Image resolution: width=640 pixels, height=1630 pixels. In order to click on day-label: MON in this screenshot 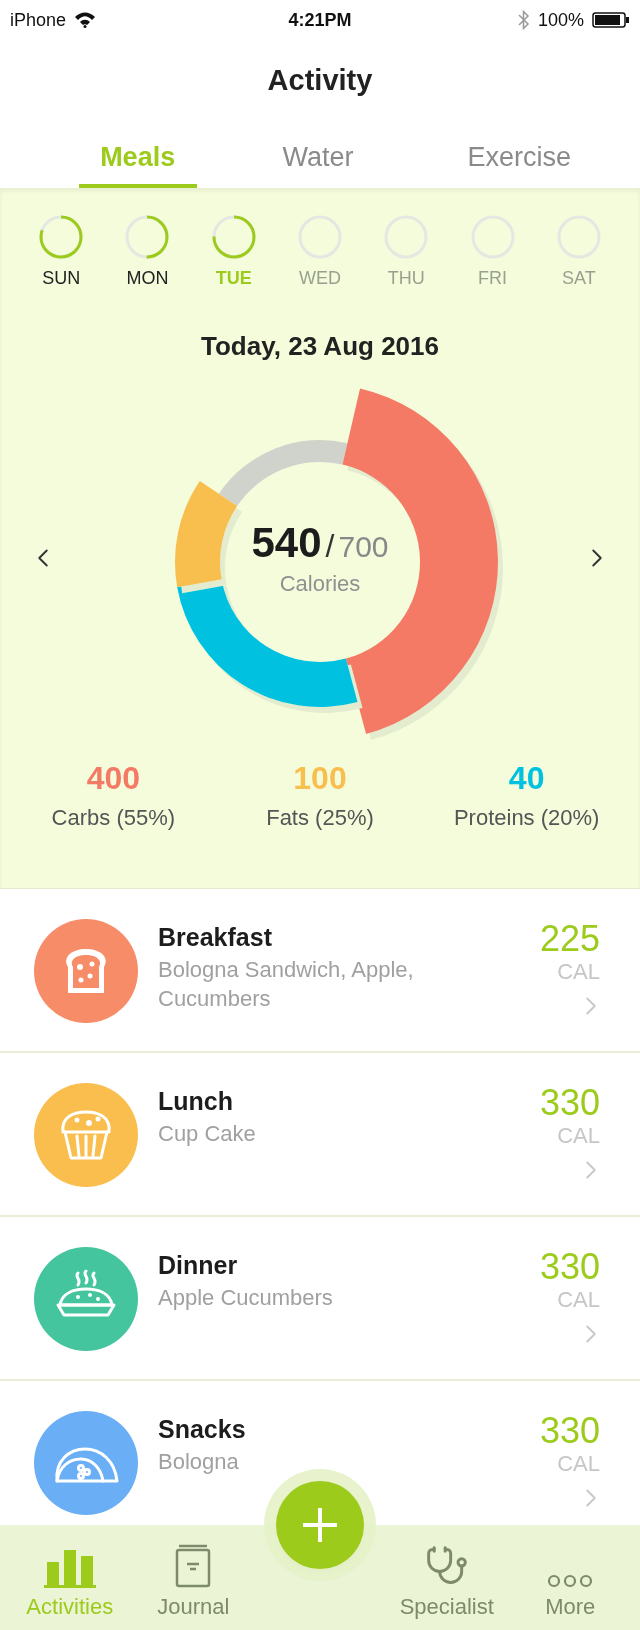, I will do `click(147, 278)`.